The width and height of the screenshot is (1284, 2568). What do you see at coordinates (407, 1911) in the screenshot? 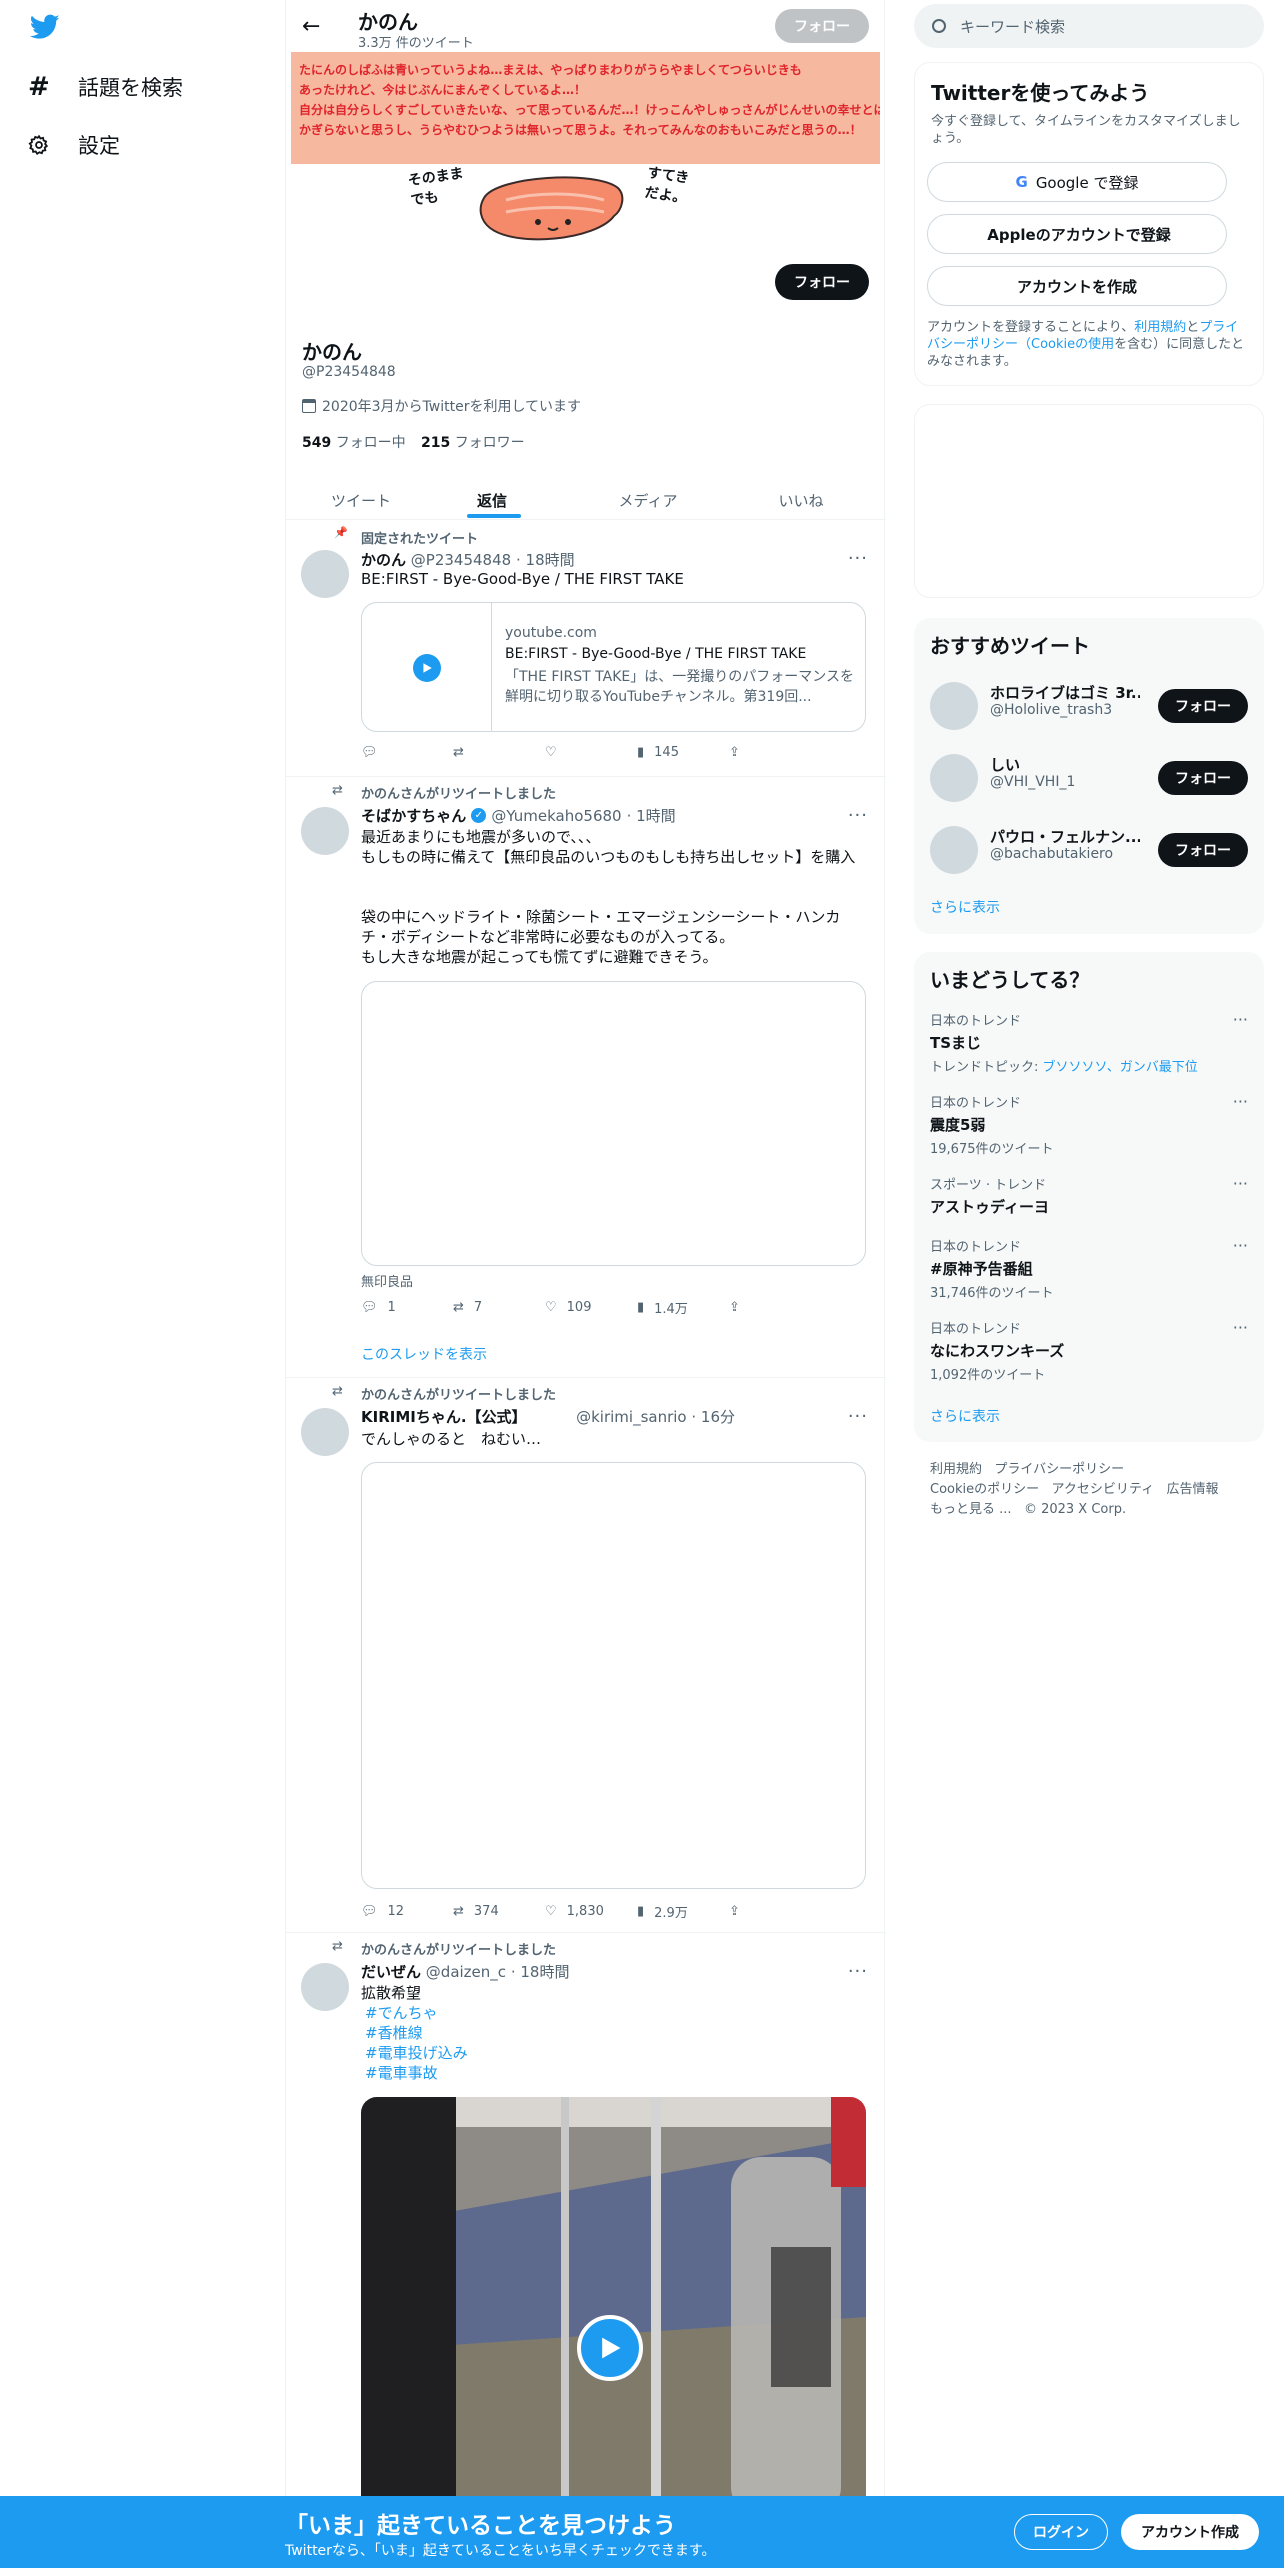
I see `reply-button: 💬︎ 12` at bounding box center [407, 1911].